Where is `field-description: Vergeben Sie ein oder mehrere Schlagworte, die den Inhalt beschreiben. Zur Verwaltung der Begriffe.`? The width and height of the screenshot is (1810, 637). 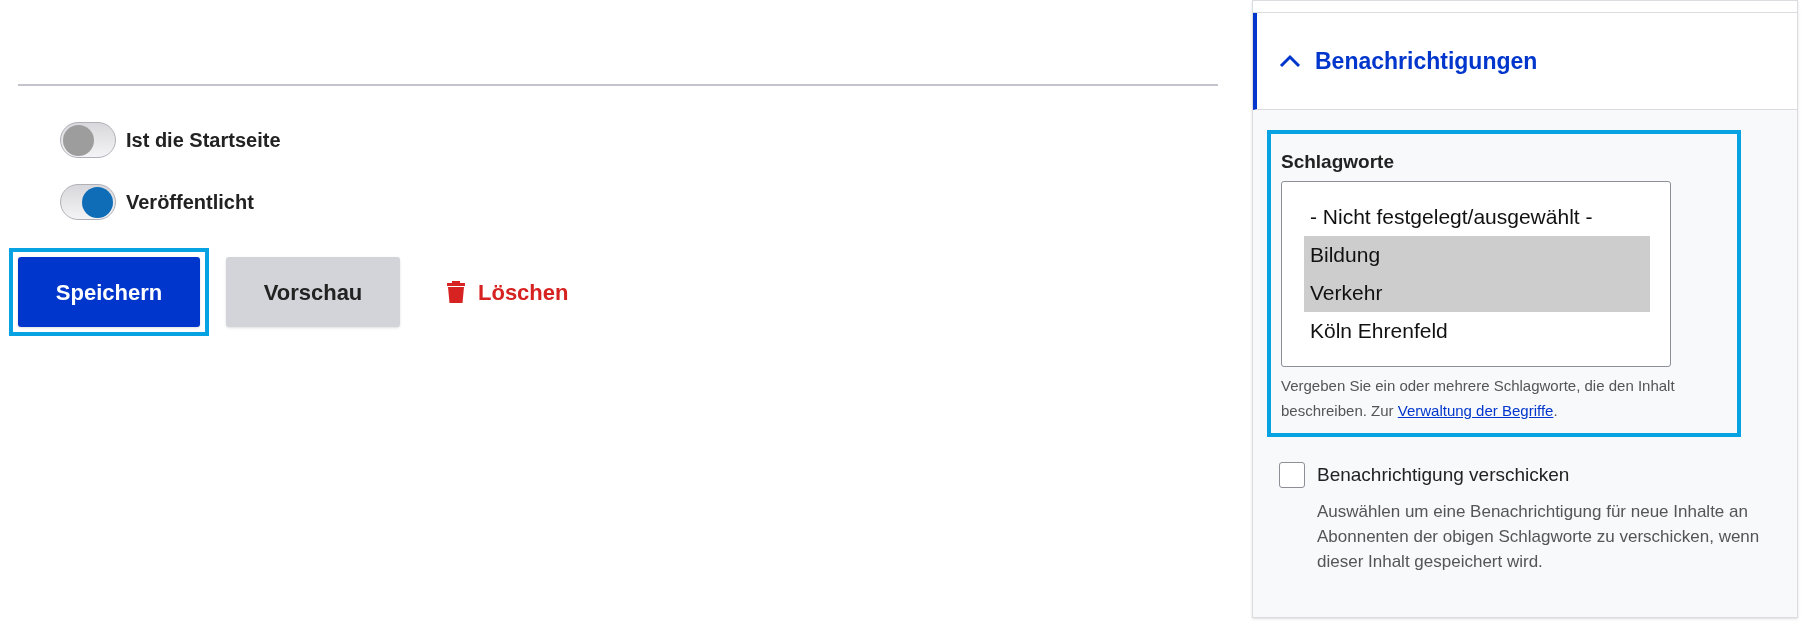 field-description: Vergeben Sie ein oder mehrere Schlagworte, die den Inhalt beschreiben. Zur Verwaltung der Begriffe. is located at coordinates (1478, 398).